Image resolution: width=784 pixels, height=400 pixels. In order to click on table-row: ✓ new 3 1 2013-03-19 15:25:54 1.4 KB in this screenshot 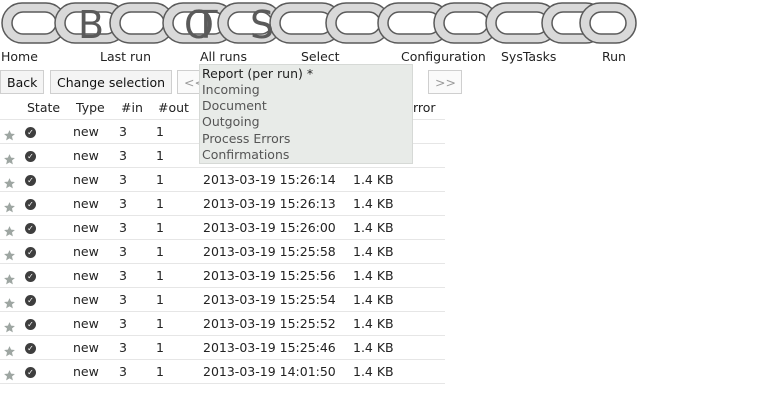, I will do `click(222, 300)`.